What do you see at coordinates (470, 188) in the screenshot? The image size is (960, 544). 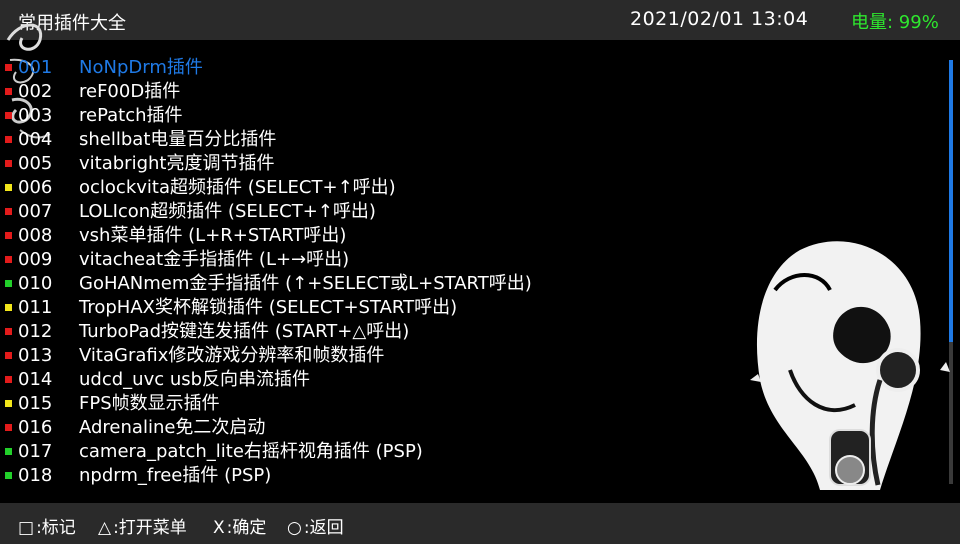 I see `plugin-list-item: 006 oclockvita超频插件 (SELECT+↑呼出)` at bounding box center [470, 188].